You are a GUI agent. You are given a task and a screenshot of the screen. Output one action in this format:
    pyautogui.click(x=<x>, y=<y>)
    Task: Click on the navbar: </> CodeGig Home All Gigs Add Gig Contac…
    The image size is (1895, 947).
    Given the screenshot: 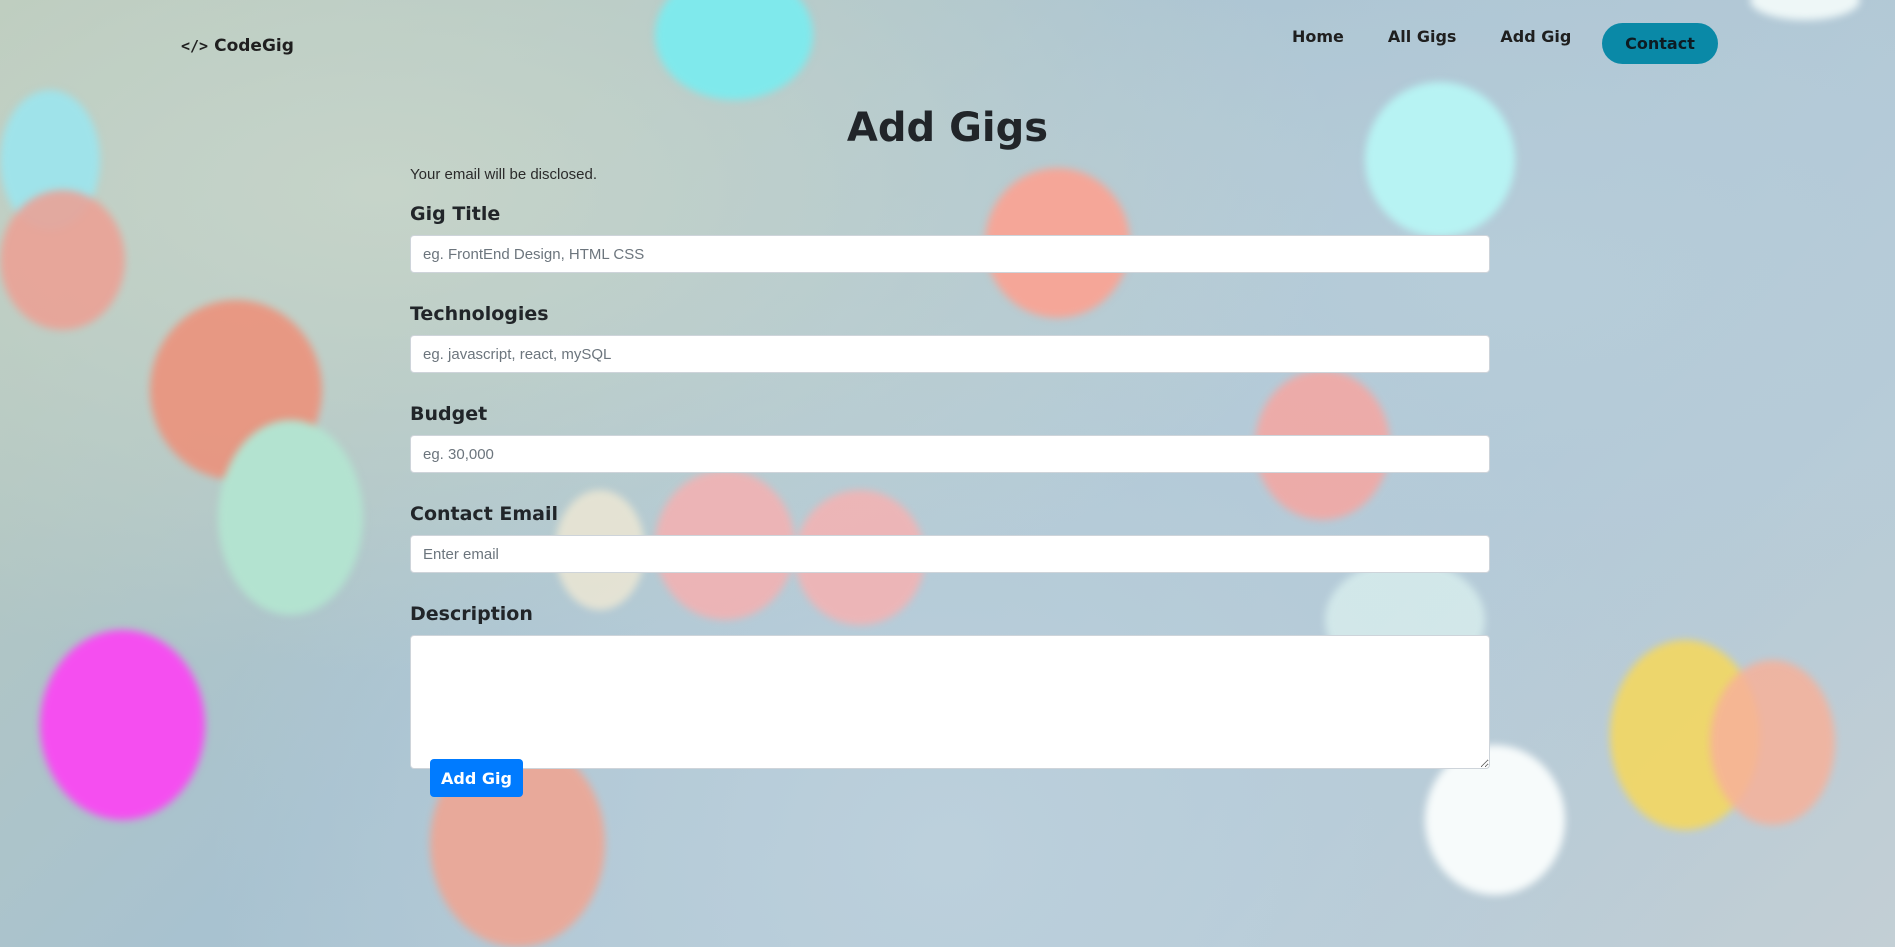 What is the action you would take?
    pyautogui.click(x=947, y=45)
    